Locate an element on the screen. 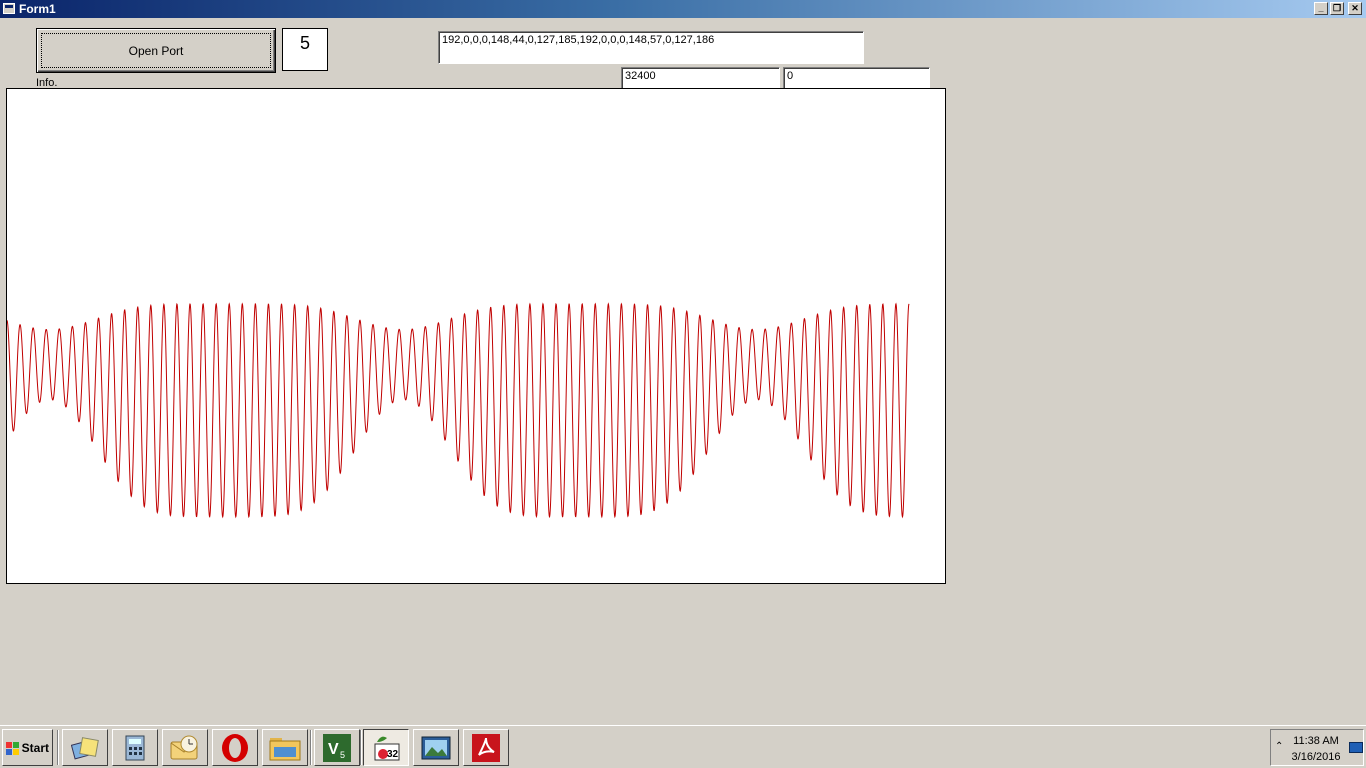  taskbar-opera is located at coordinates (235, 747).